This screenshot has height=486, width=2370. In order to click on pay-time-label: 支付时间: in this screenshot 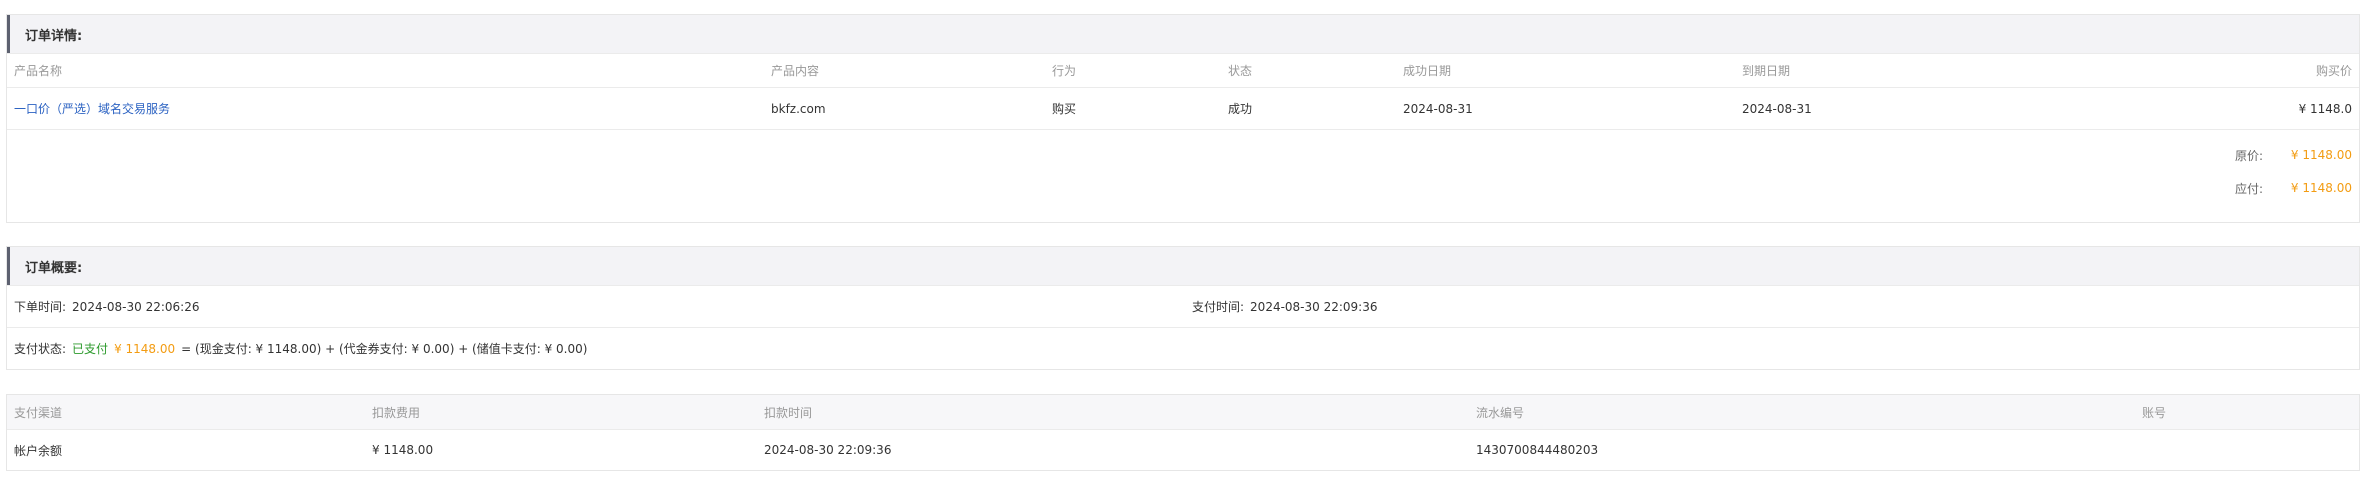, I will do `click(1218, 307)`.